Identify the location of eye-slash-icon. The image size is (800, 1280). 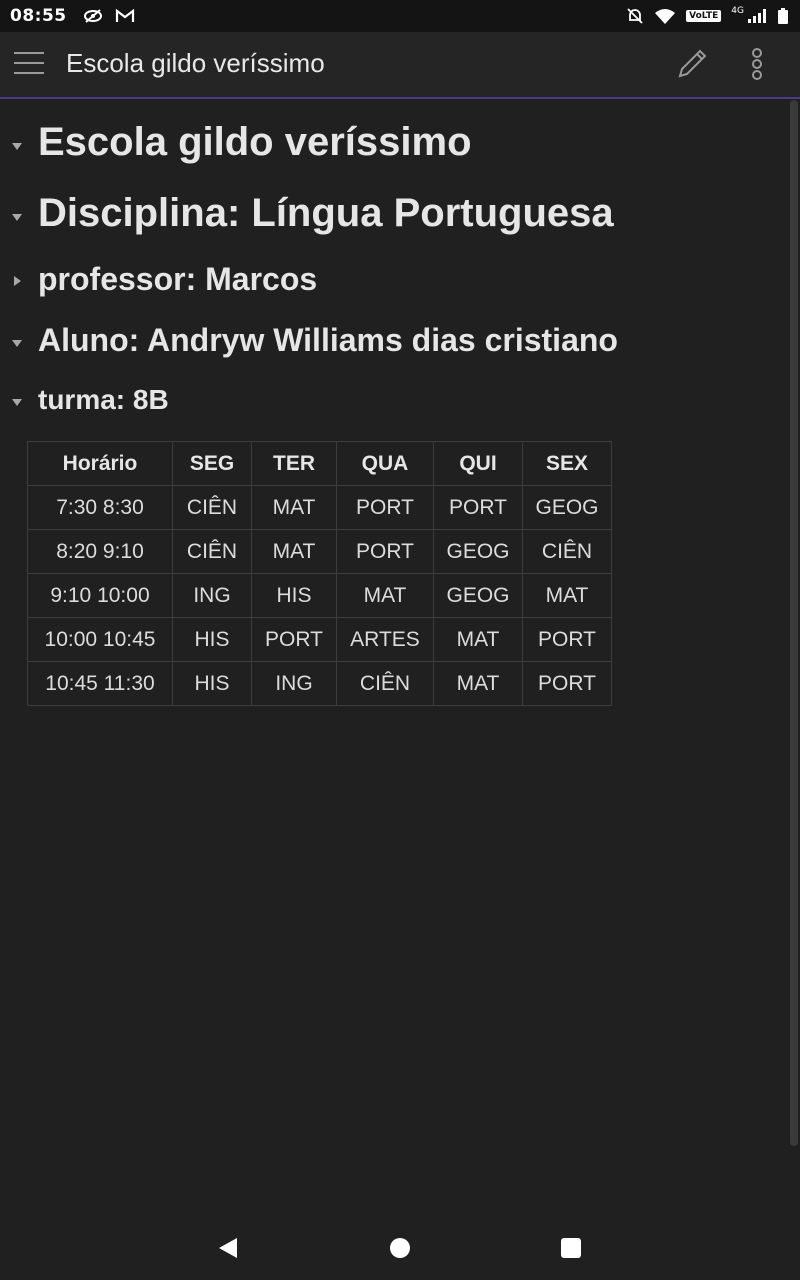
(92, 16).